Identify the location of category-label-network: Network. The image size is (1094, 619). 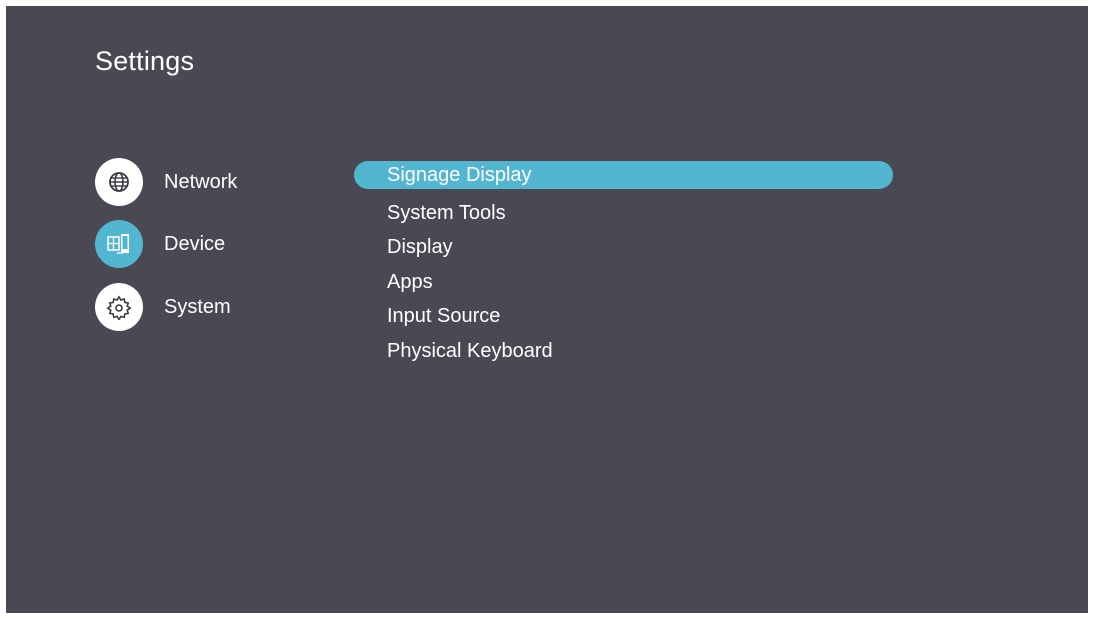
(201, 181).